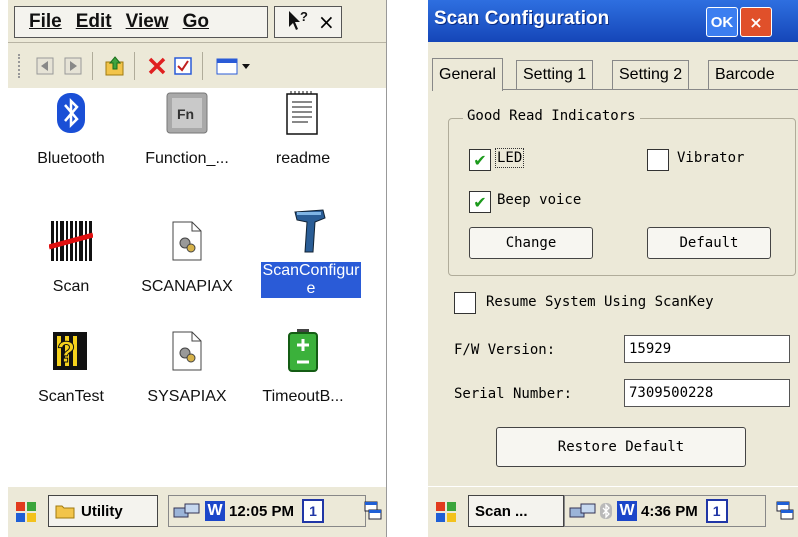  I want to click on taskbar-window-button: Utility, so click(103, 511).